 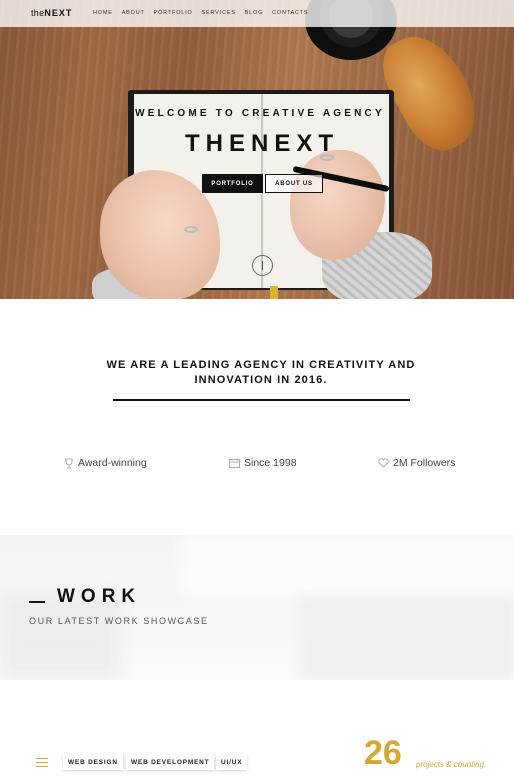 I want to click on nav-services: SERVICES, so click(x=219, y=13).